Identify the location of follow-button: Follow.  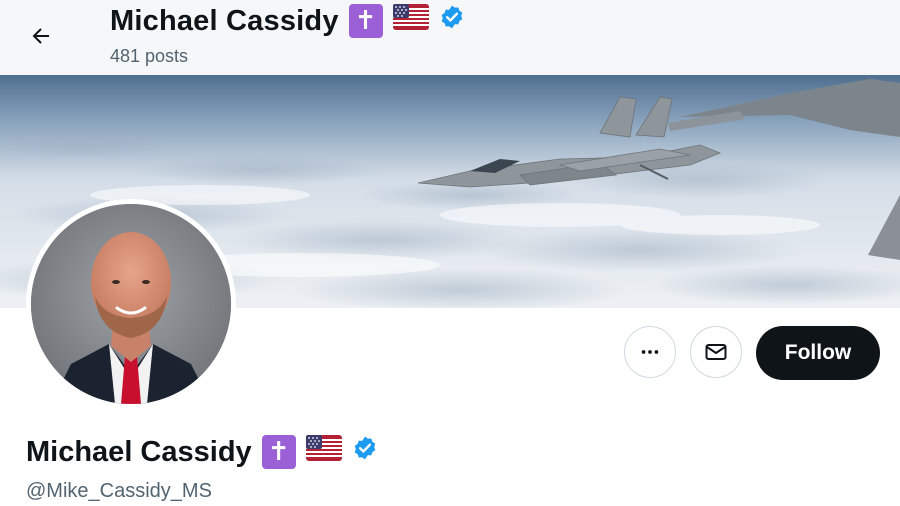
(818, 353).